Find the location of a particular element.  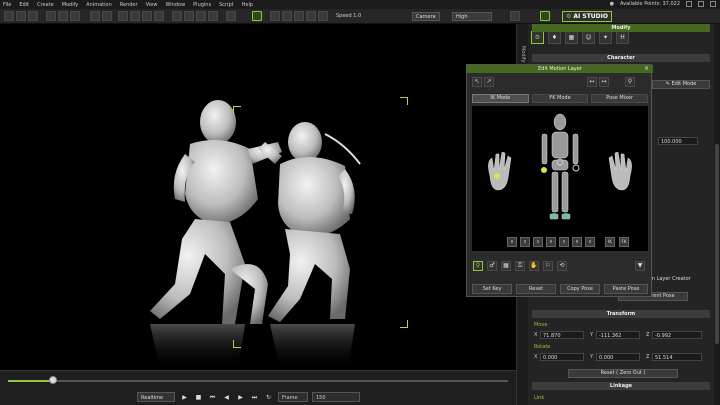

pin-arrow-icon: ↗ is located at coordinates (489, 82).